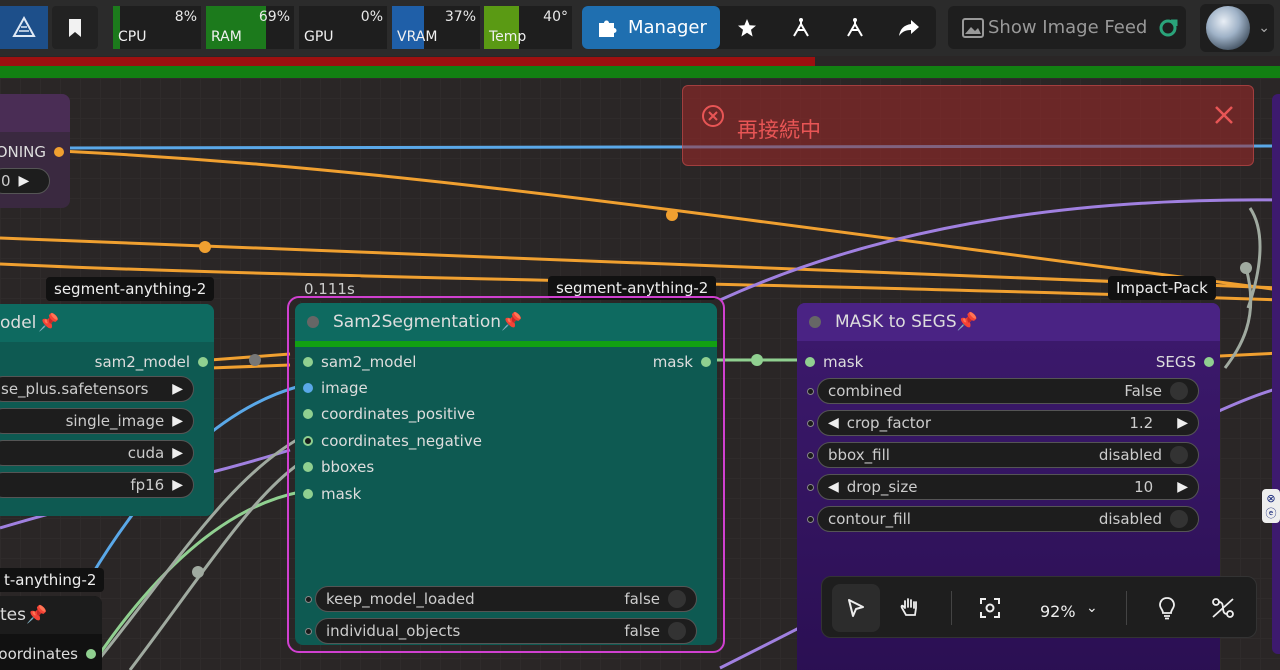  What do you see at coordinates (39, 654) in the screenshot?
I see `coordinates-output-label: oordinates` at bounding box center [39, 654].